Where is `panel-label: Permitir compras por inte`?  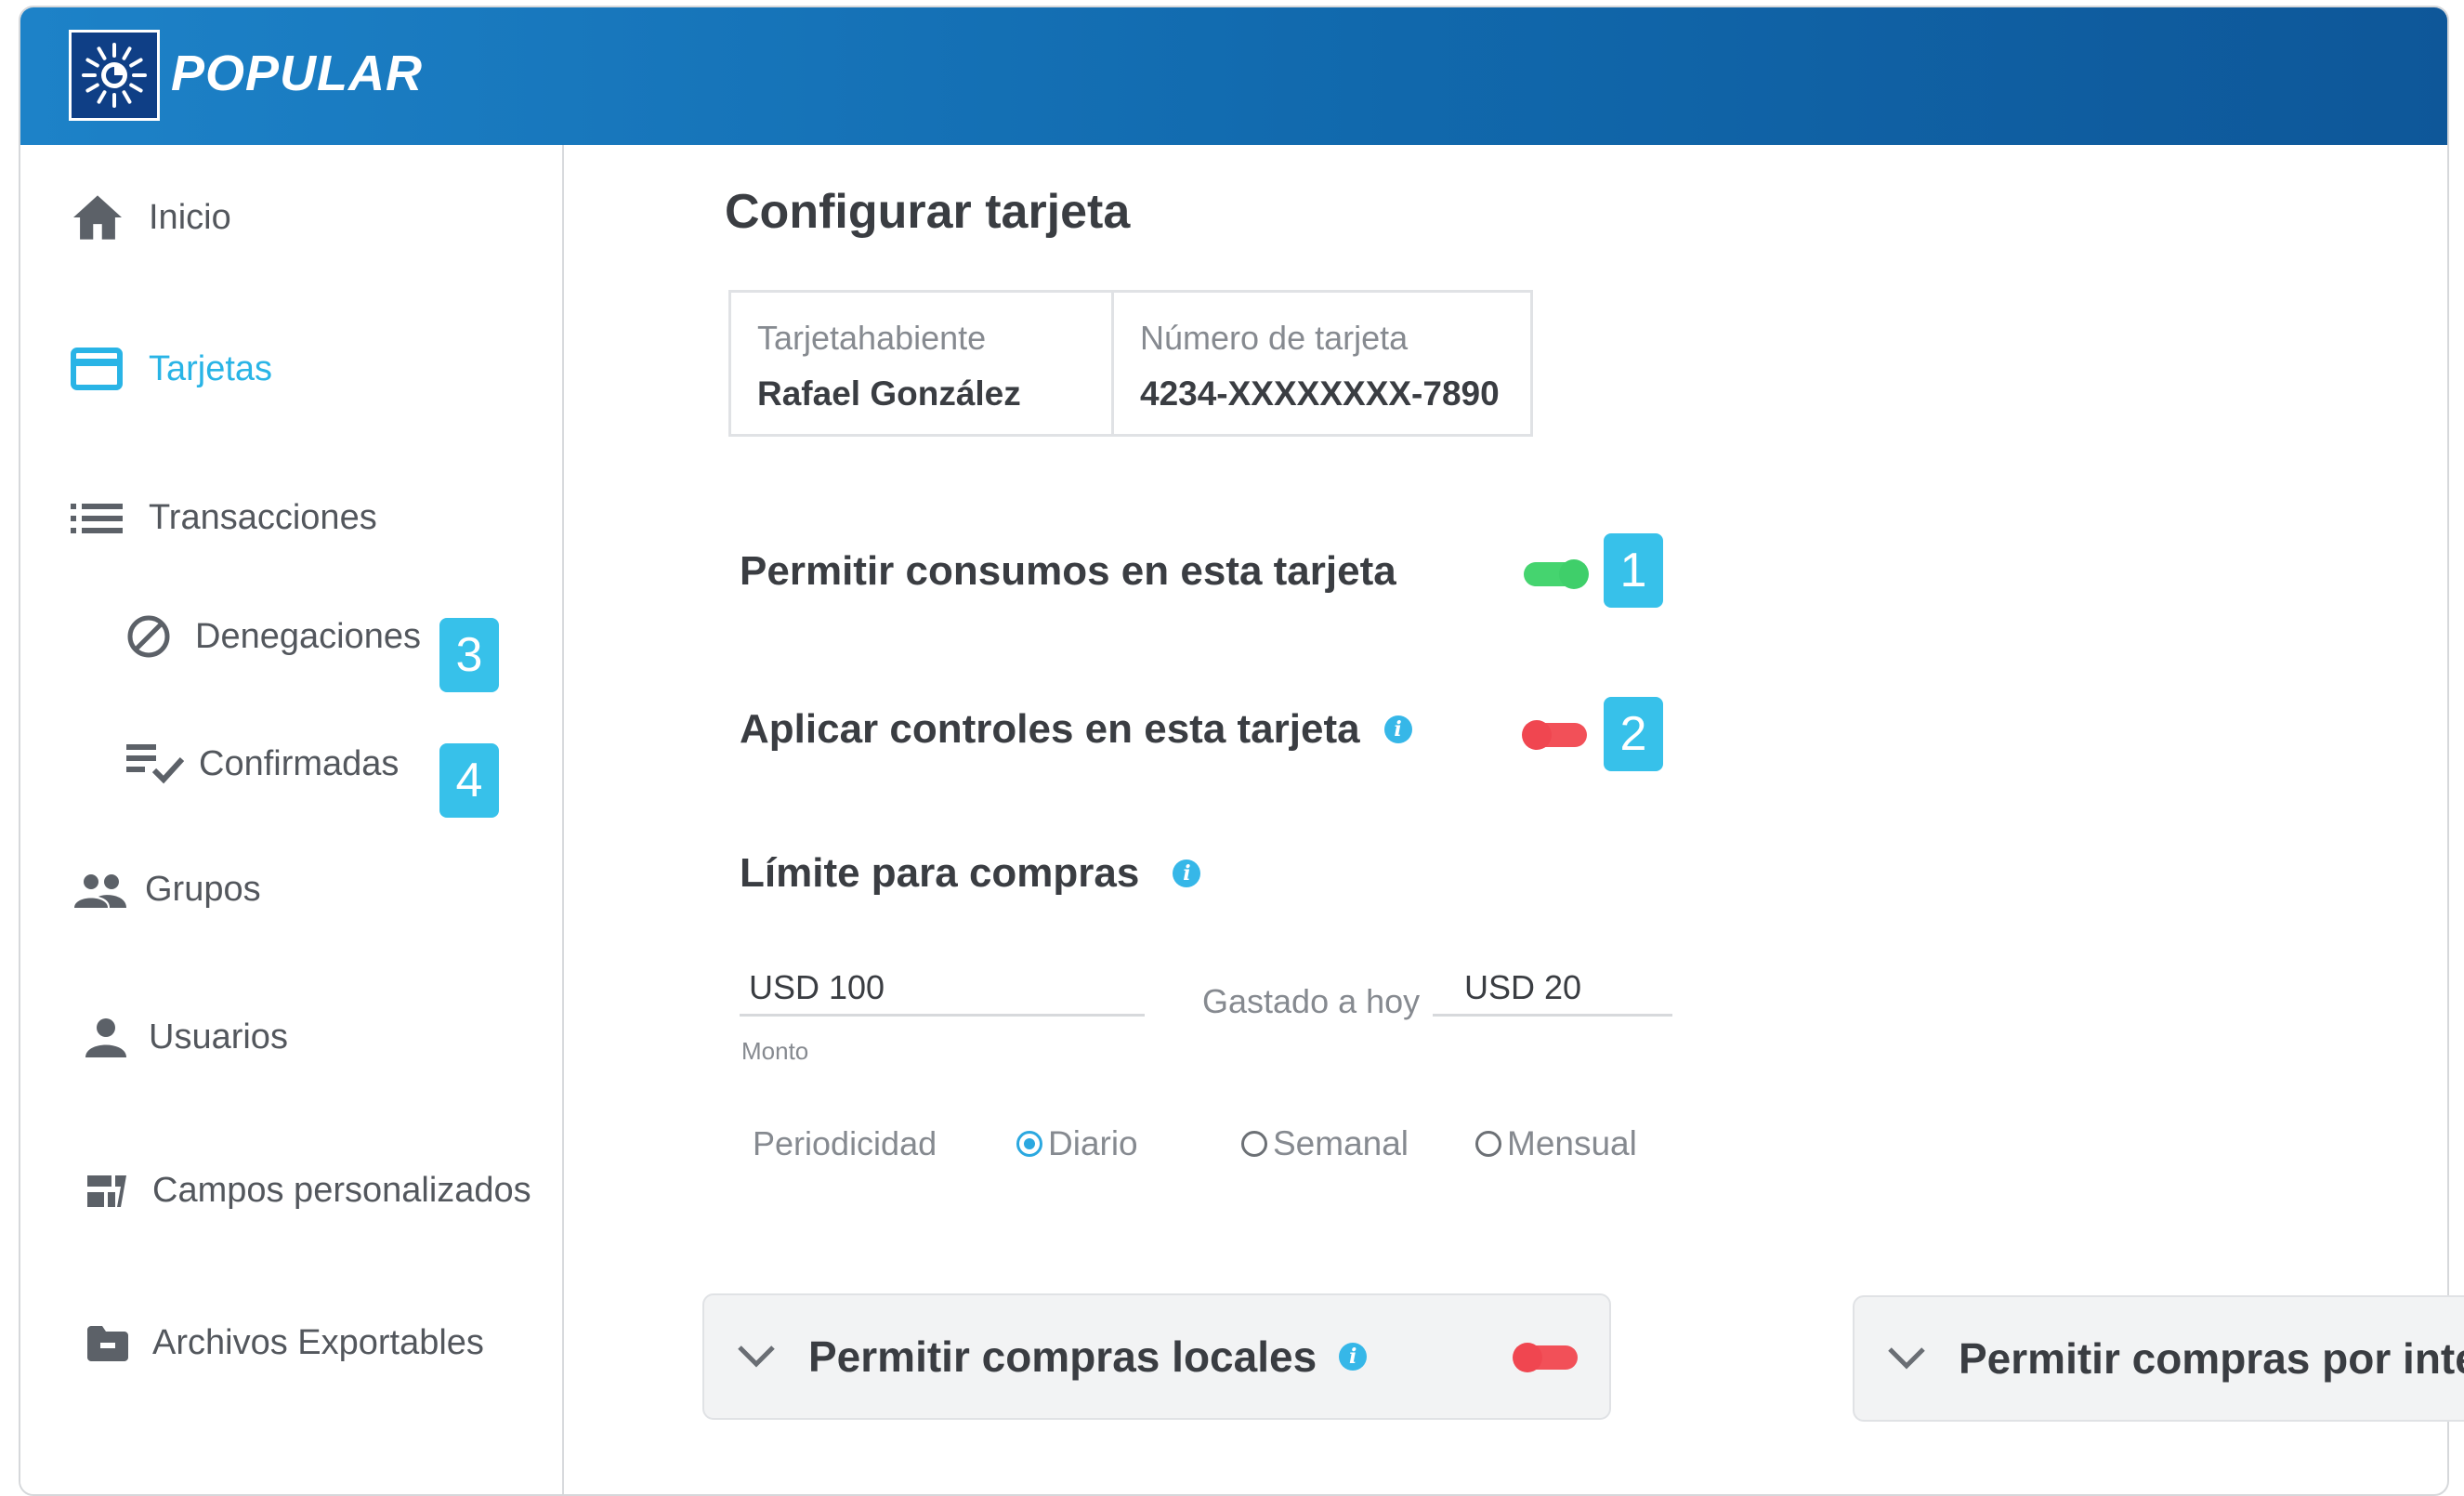
panel-label: Permitir compras por inte is located at coordinates (2211, 1358).